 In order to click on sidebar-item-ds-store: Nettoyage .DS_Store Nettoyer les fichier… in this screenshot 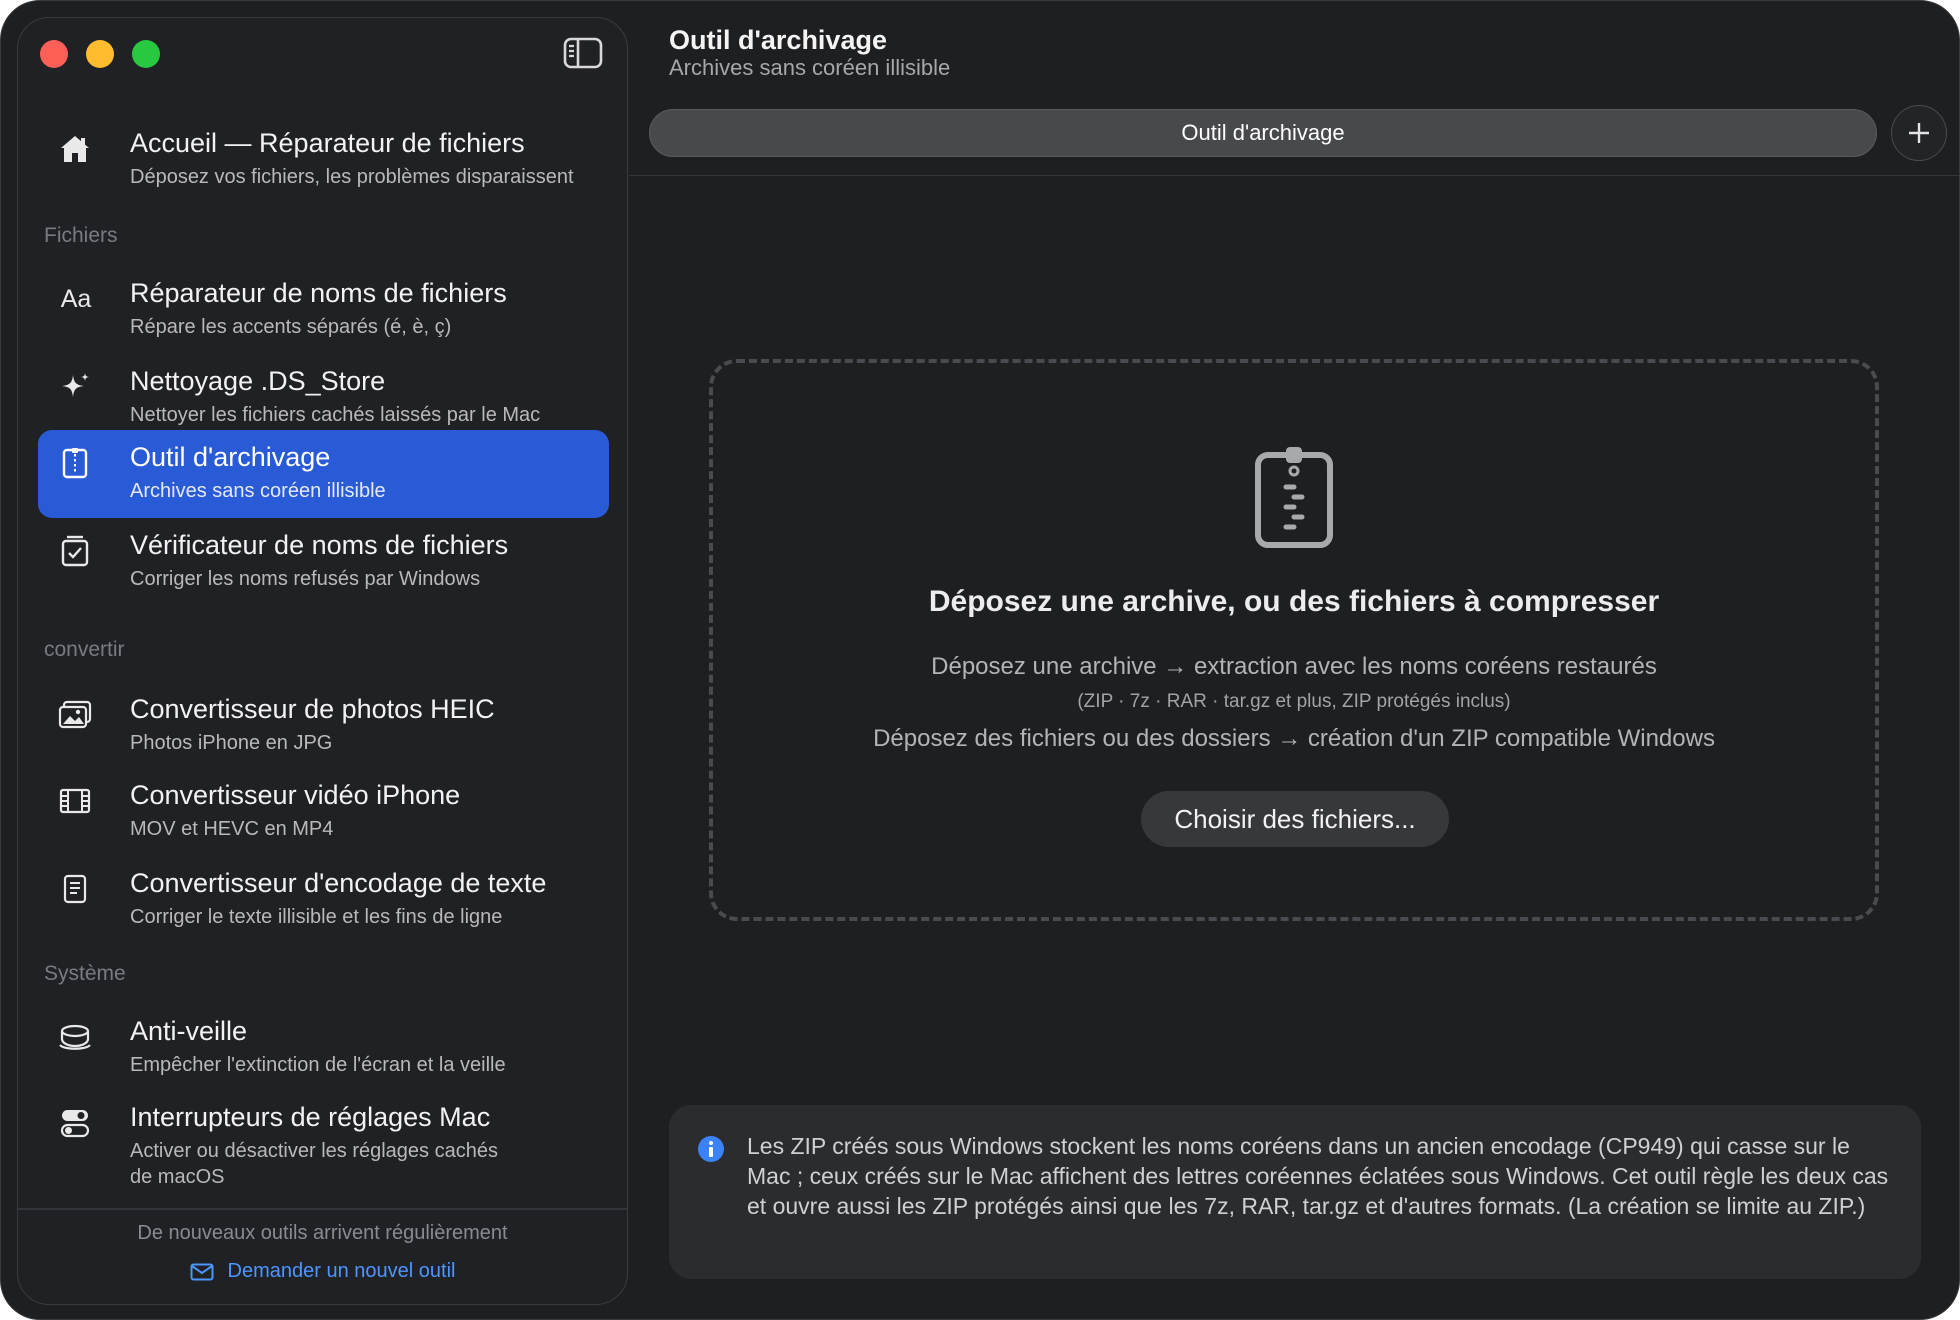, I will do `click(323, 398)`.